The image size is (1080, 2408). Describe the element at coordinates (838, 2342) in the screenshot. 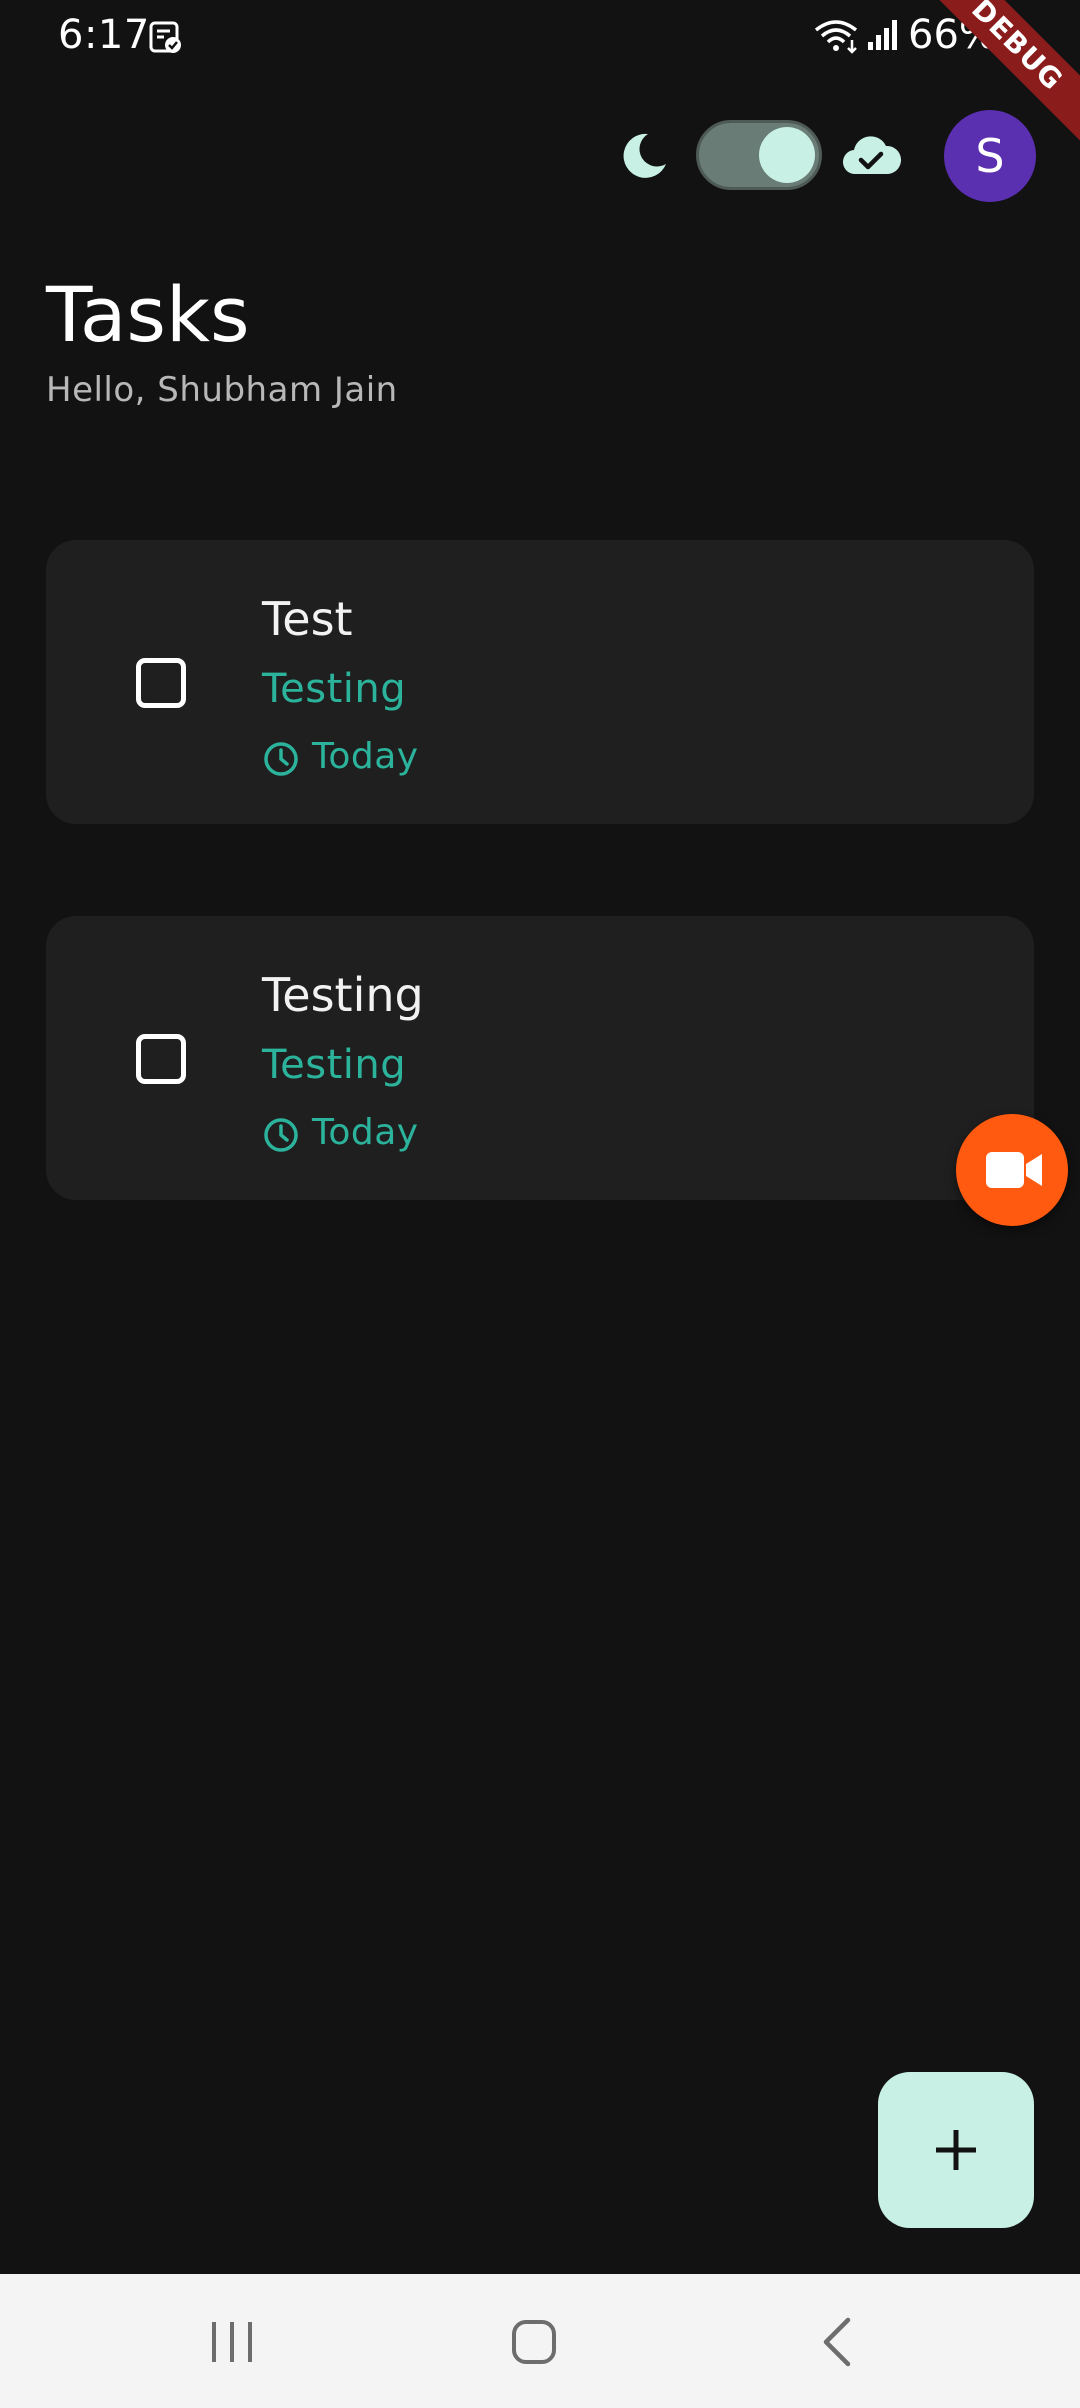

I see `back-icon` at that location.